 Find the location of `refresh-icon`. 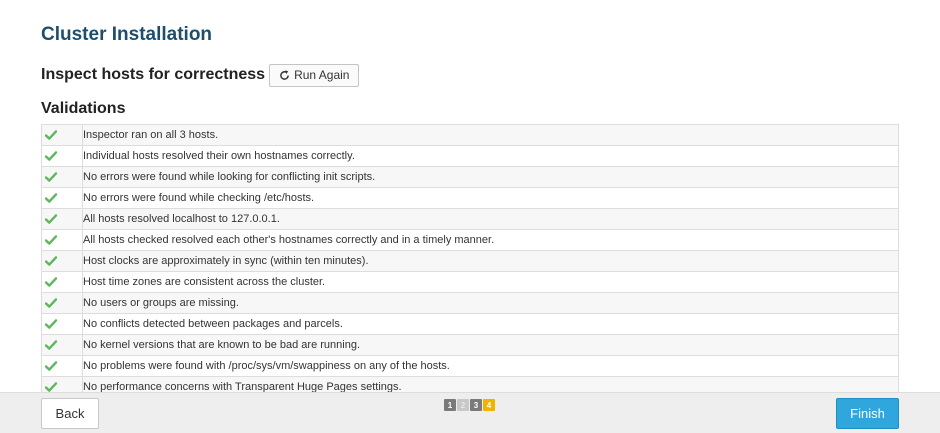

refresh-icon is located at coordinates (284, 75).